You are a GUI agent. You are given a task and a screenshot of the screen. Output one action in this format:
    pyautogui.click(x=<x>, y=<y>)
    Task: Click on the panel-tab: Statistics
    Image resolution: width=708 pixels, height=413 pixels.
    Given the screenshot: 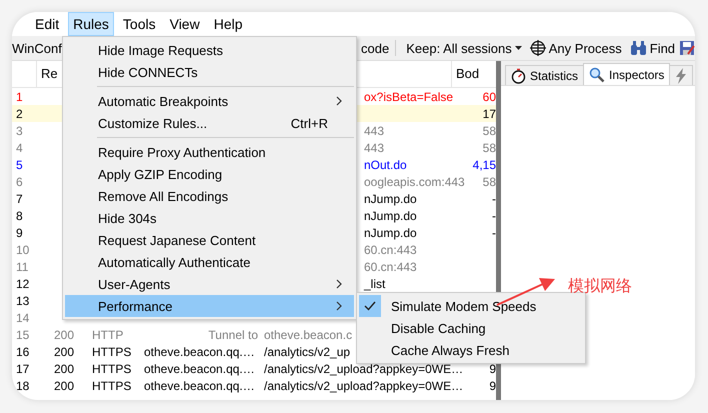 What is the action you would take?
    pyautogui.click(x=544, y=75)
    